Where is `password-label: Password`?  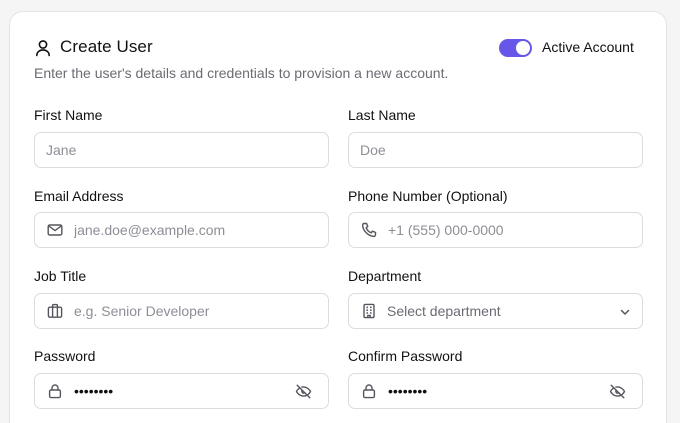
password-label: Password is located at coordinates (65, 356).